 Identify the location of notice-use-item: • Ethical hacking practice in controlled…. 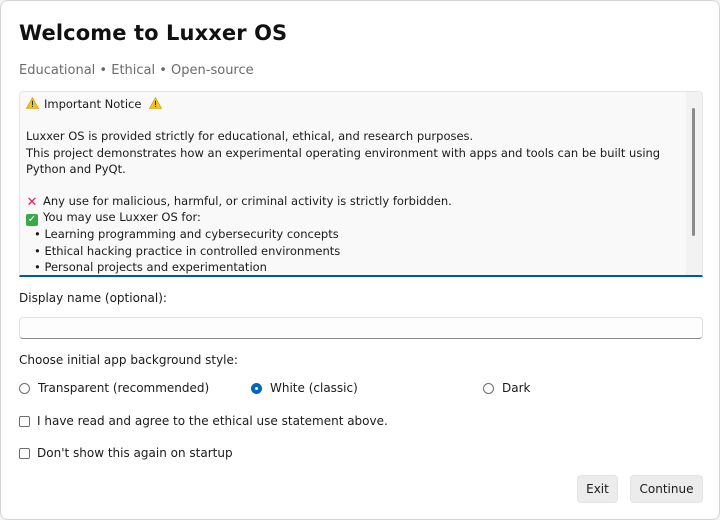
(187, 250).